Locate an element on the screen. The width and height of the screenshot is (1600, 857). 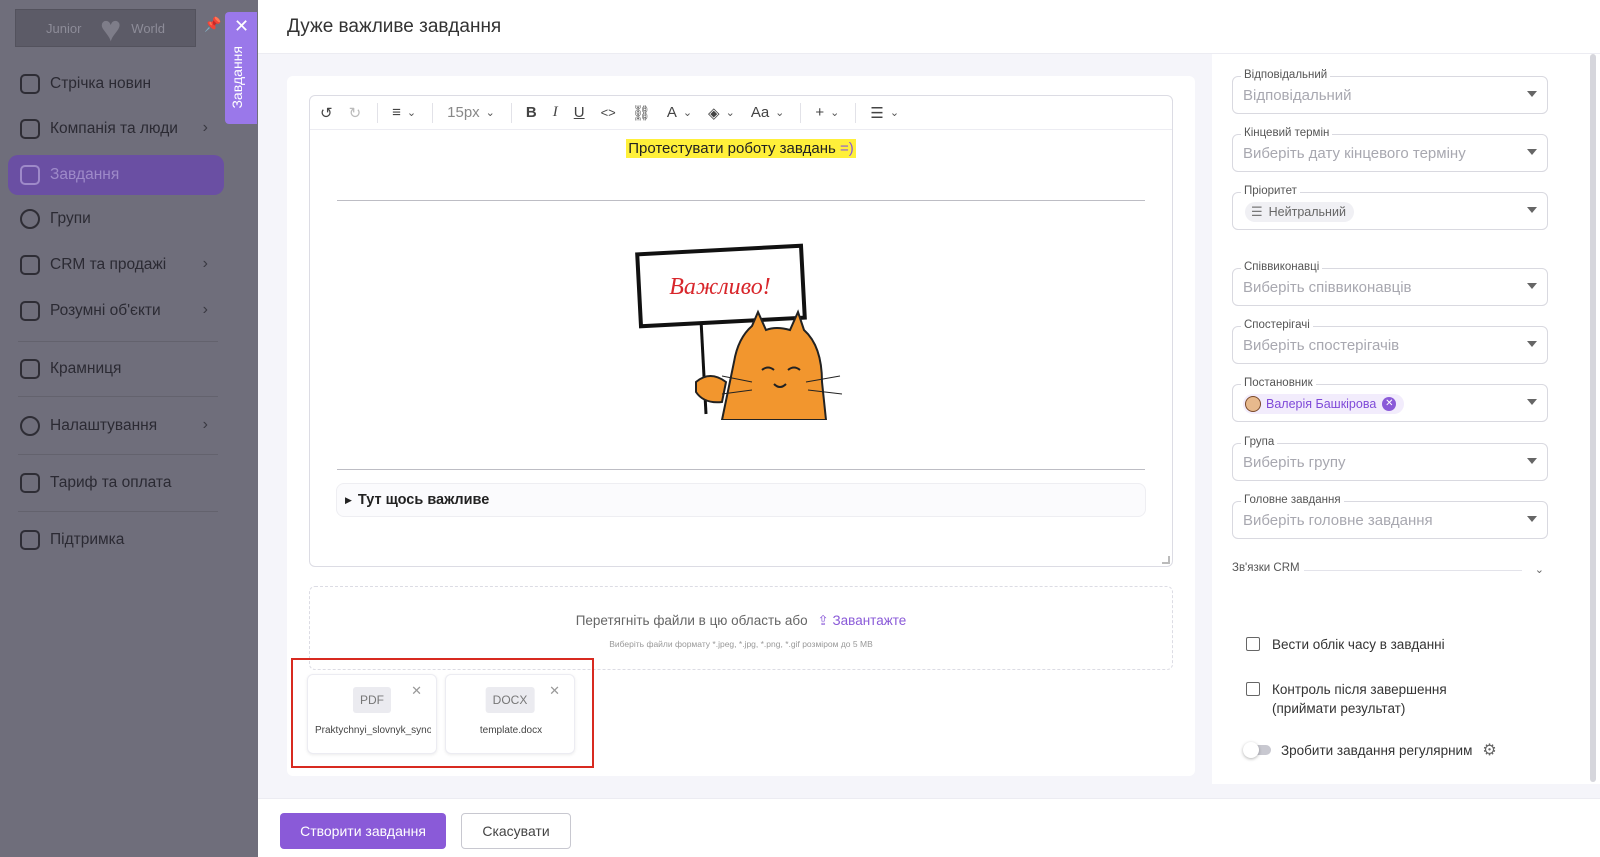
sidebar-item-company: Компанія та люди › is located at coordinates (116, 129).